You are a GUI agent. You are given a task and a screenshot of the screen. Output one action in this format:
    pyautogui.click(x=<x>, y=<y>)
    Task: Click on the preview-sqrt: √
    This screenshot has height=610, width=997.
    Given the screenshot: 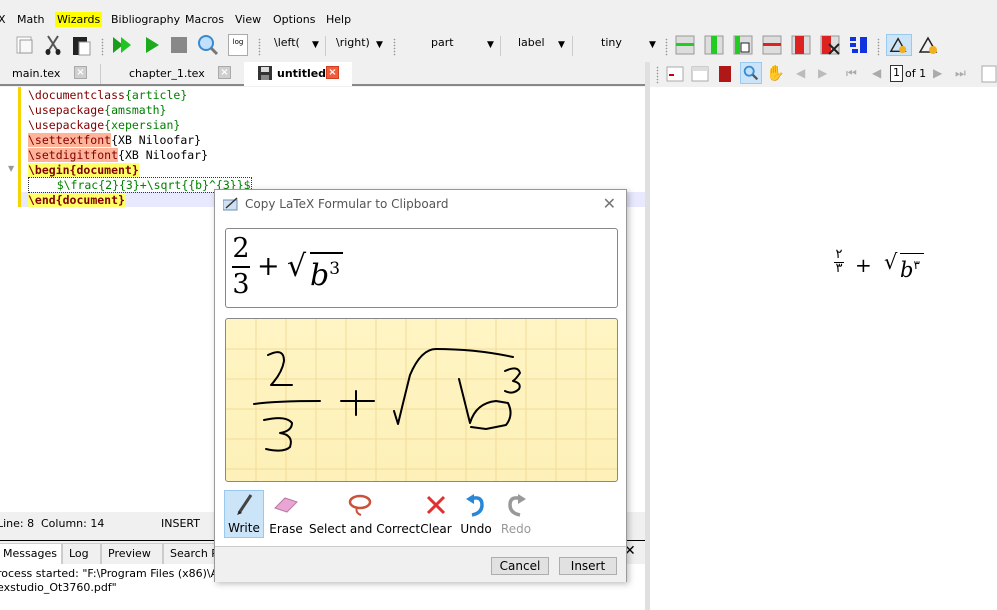 What is the action you would take?
    pyautogui.click(x=297, y=266)
    